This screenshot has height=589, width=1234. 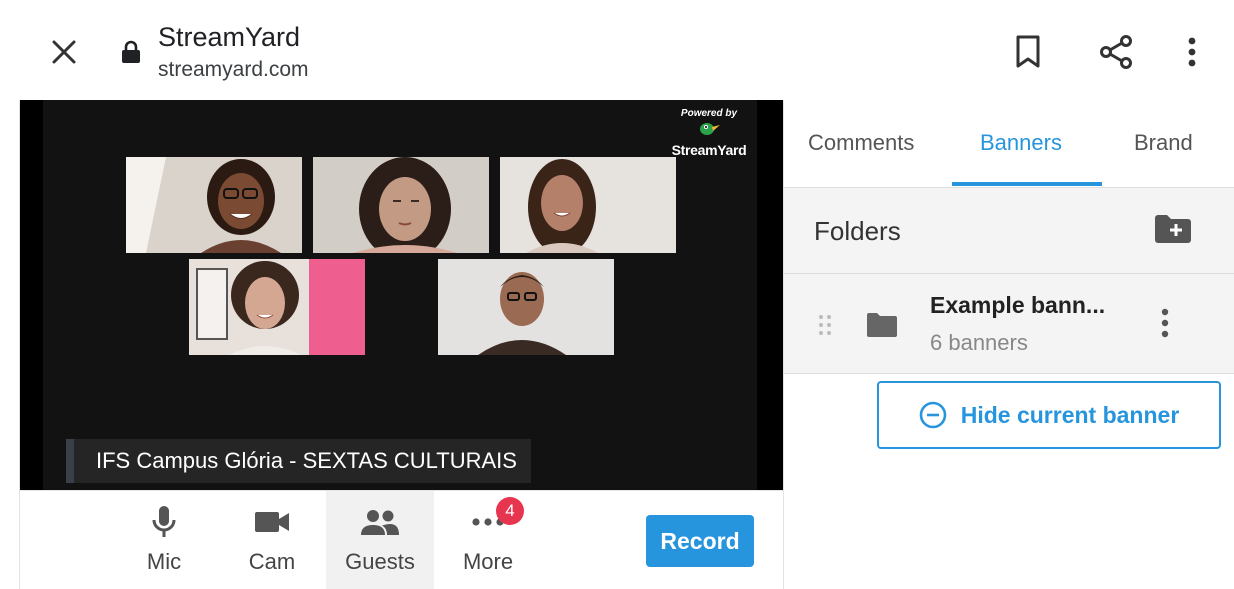 What do you see at coordinates (1163, 143) in the screenshot?
I see `tab-brand: Brand` at bounding box center [1163, 143].